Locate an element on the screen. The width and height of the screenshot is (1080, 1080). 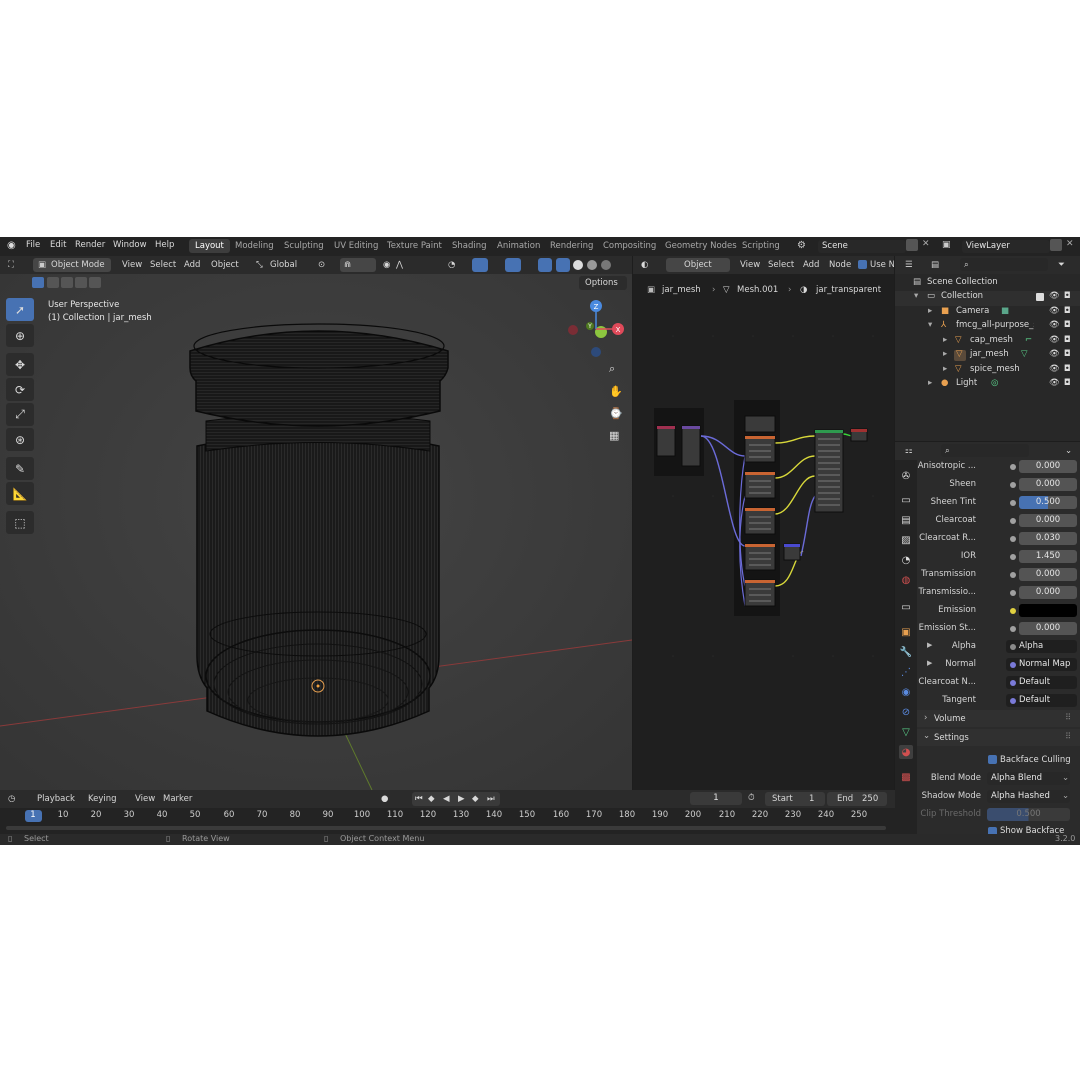
current-frame-field: 1 is located at coordinates (716, 798).